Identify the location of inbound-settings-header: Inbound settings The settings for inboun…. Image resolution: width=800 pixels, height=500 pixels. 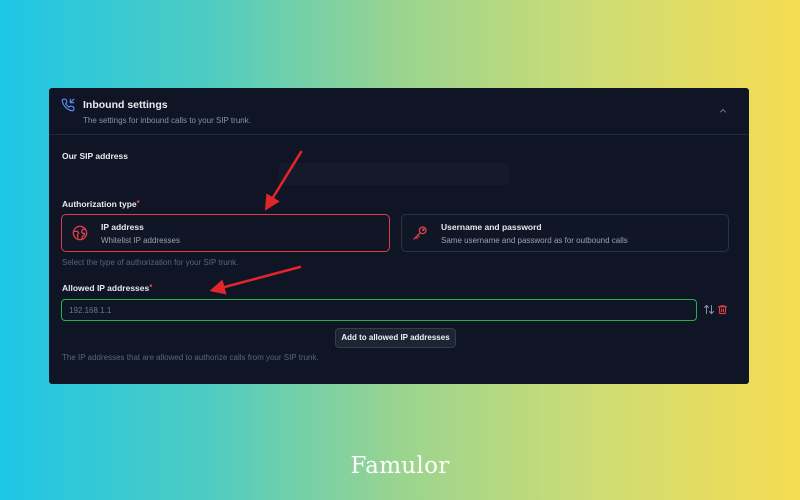
(399, 111).